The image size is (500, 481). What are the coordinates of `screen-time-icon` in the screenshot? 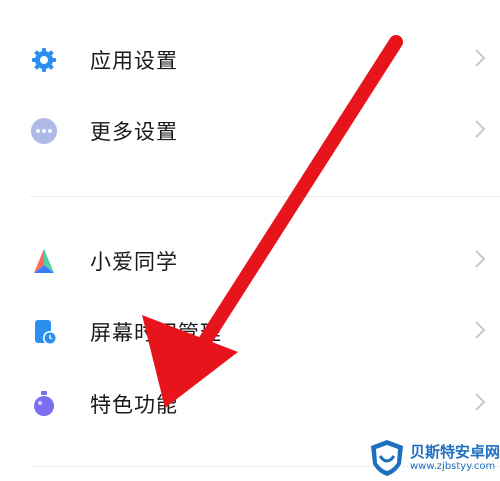 It's located at (44, 332).